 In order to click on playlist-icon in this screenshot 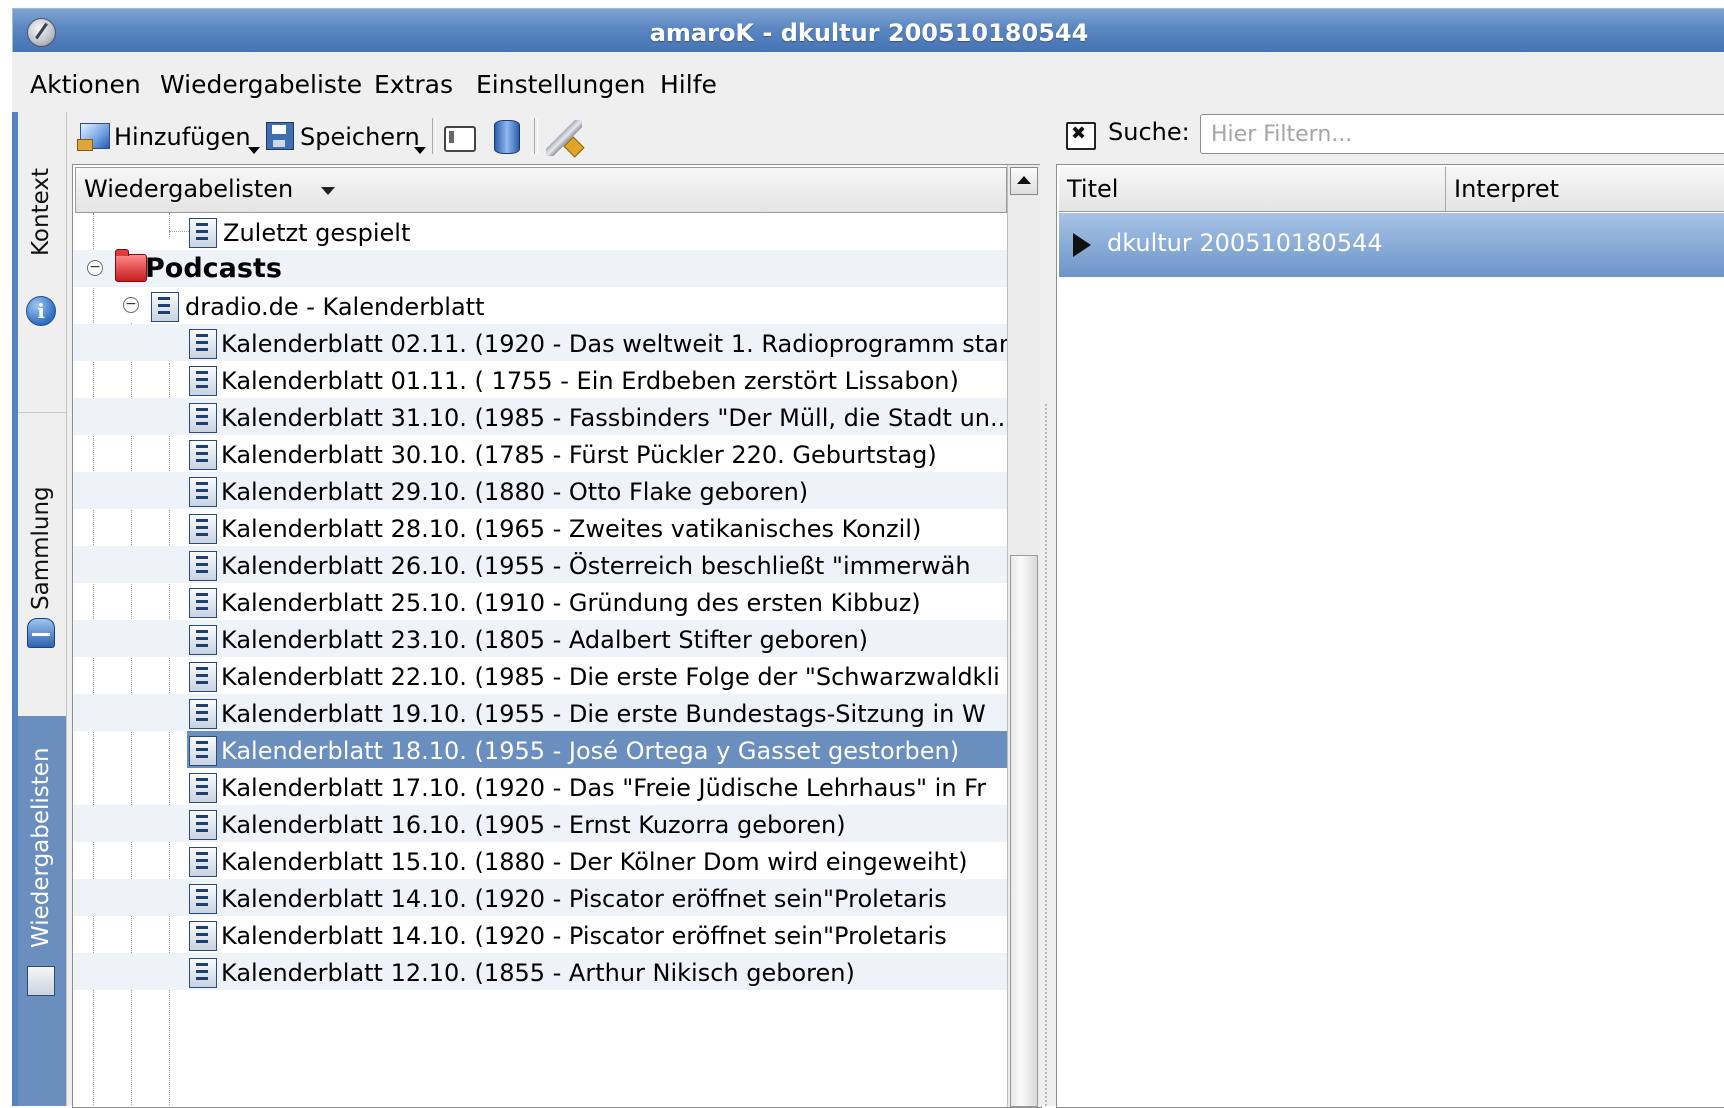, I will do `click(41, 981)`.